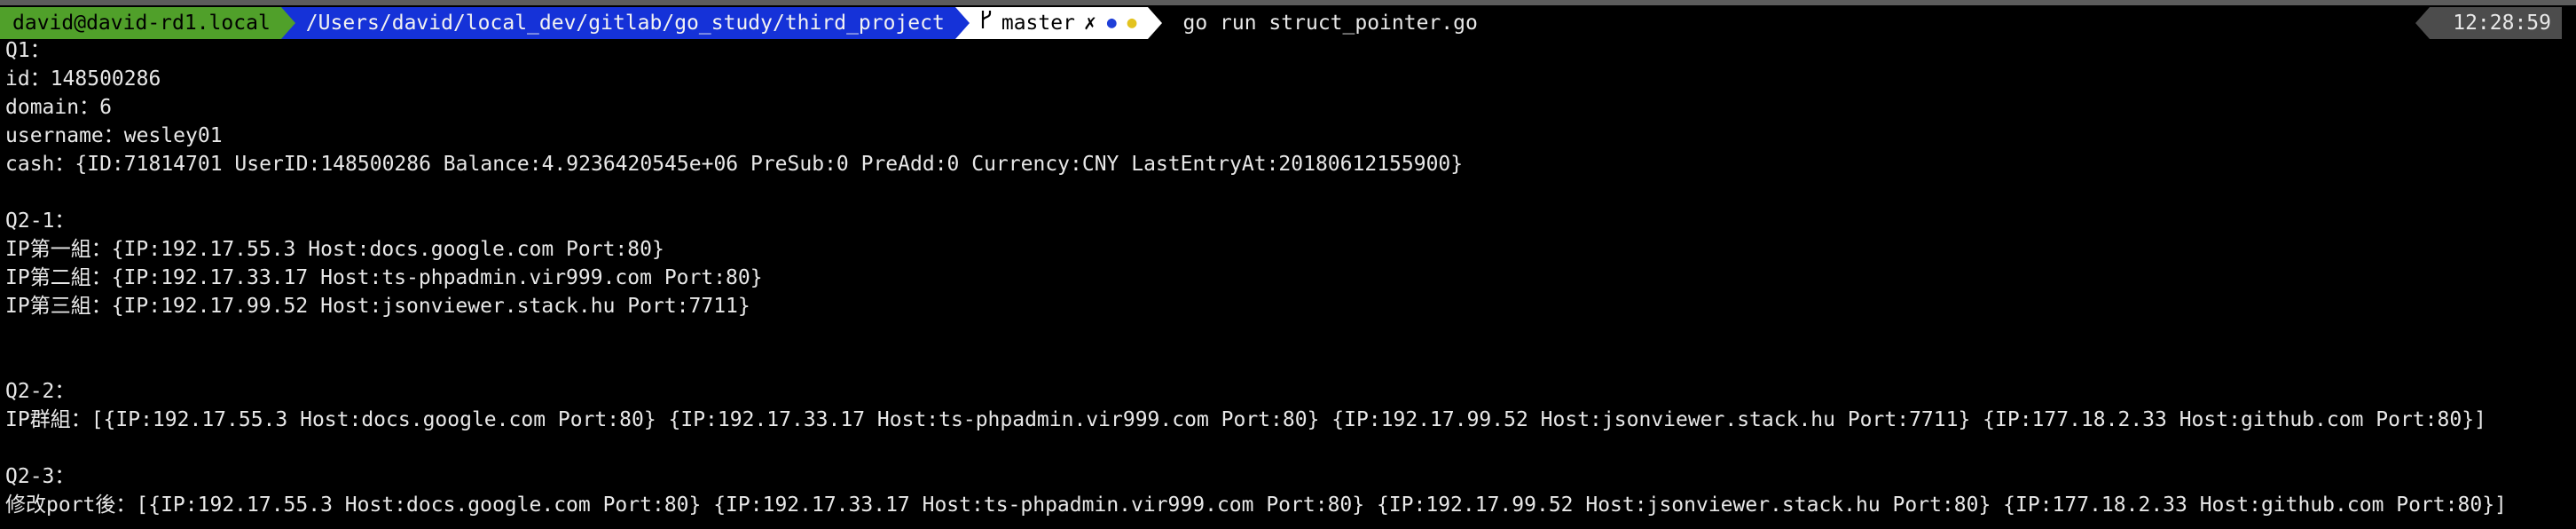  What do you see at coordinates (1038, 24) in the screenshot?
I see `git-branch-name: master` at bounding box center [1038, 24].